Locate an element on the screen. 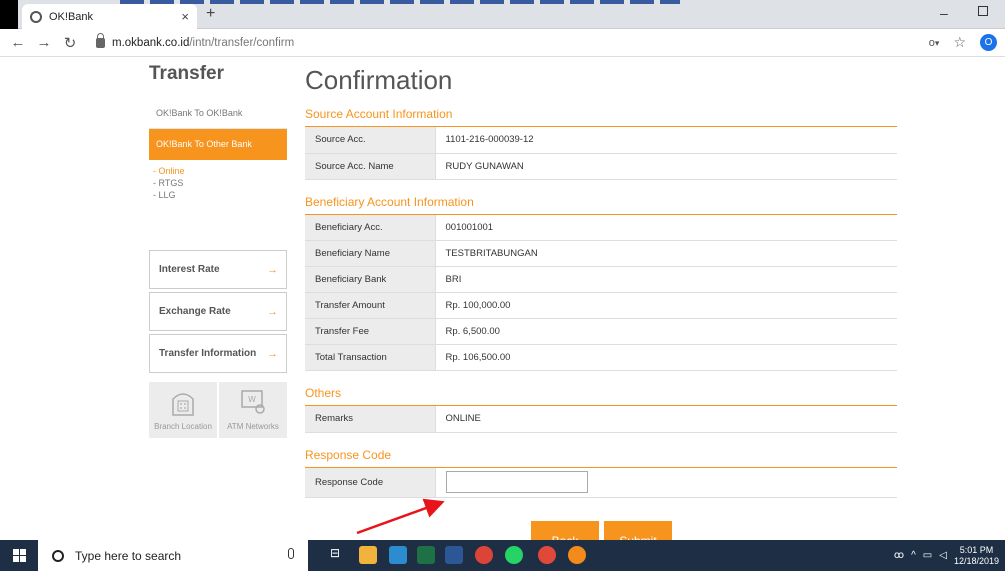 This screenshot has height=571, width=1005. exchange-rate-label: Exchange Rate is located at coordinates (195, 311).